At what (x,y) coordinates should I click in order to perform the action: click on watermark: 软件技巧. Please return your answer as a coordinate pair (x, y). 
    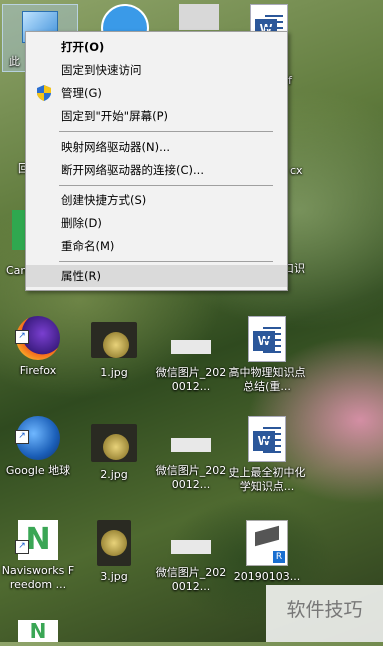
    Looking at the image, I should click on (324, 613).